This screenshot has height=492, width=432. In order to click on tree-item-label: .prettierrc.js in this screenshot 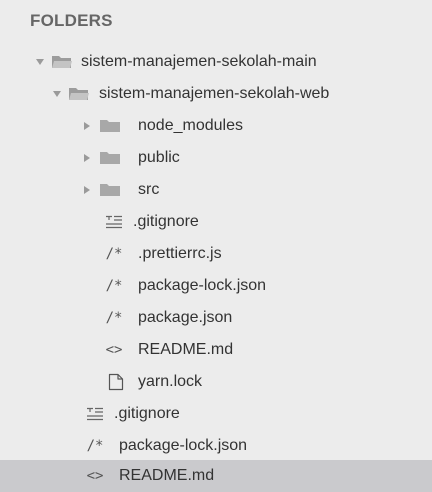, I will do `click(180, 253)`.